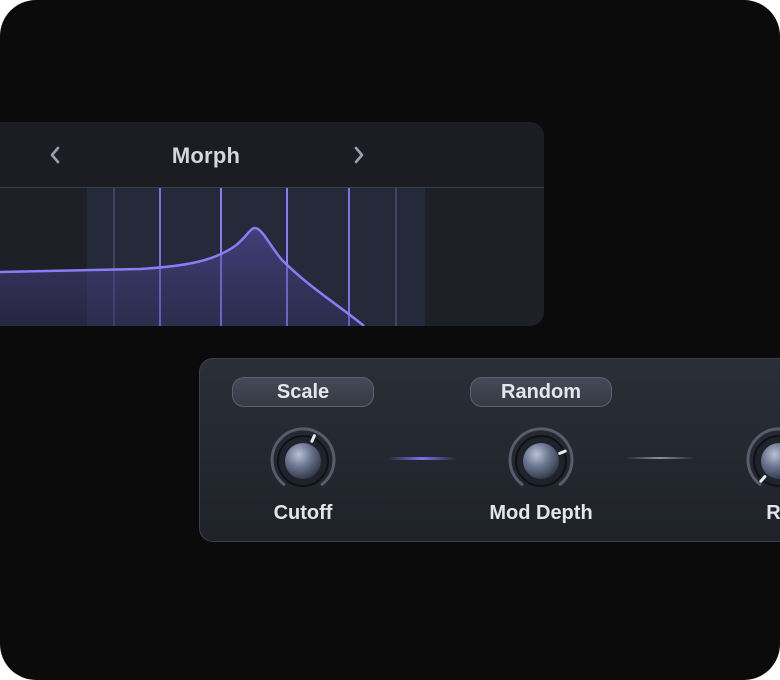  Describe the element at coordinates (272, 257) in the screenshot. I see `filter-response-graph` at that location.